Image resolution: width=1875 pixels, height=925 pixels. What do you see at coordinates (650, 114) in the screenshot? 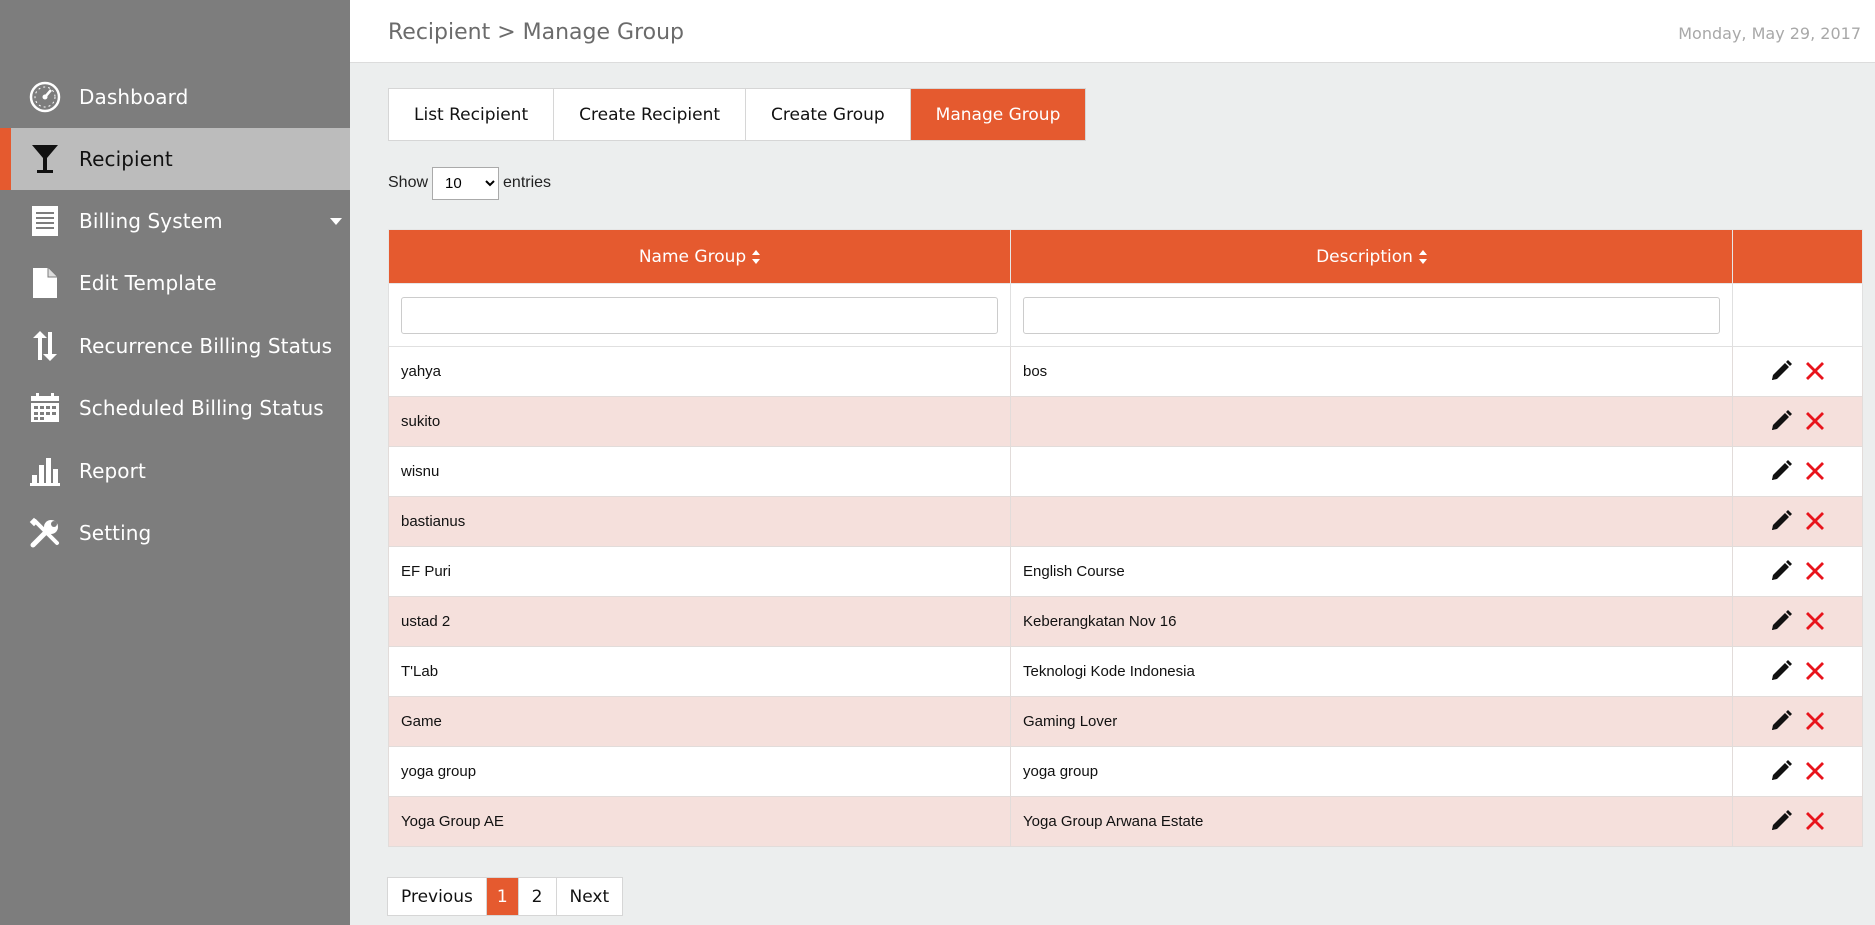
I see `tab-create-recipient: Create Recipient` at bounding box center [650, 114].